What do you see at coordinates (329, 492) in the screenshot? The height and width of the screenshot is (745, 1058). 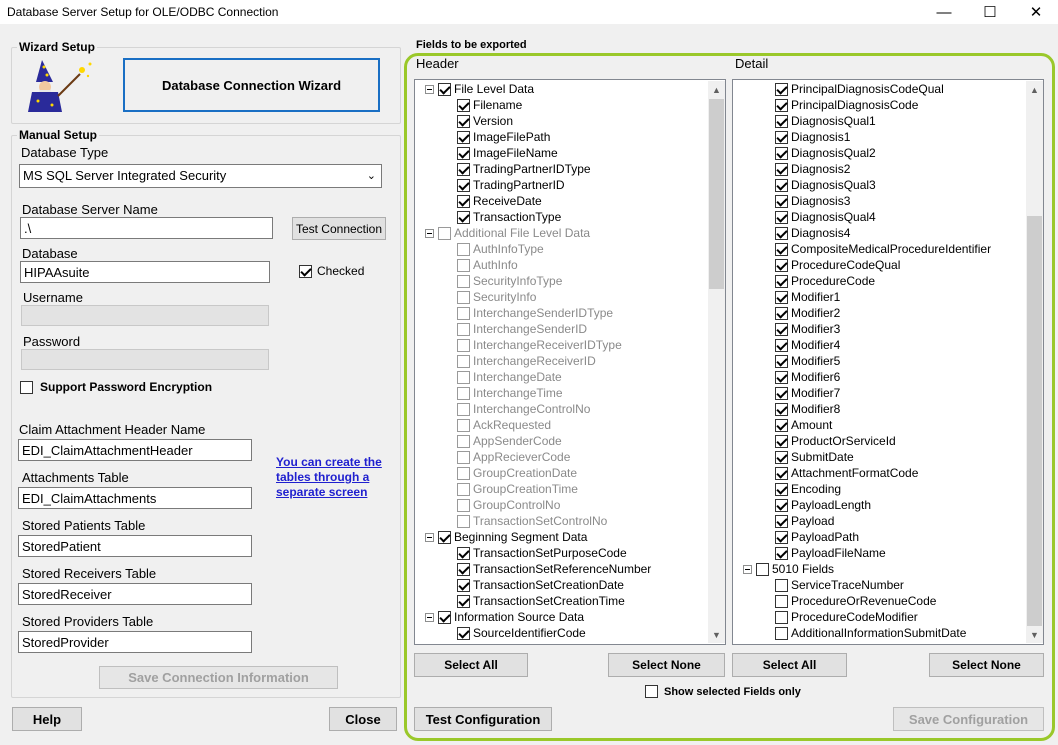 I see `create-tables-link-line3: separate screen` at bounding box center [329, 492].